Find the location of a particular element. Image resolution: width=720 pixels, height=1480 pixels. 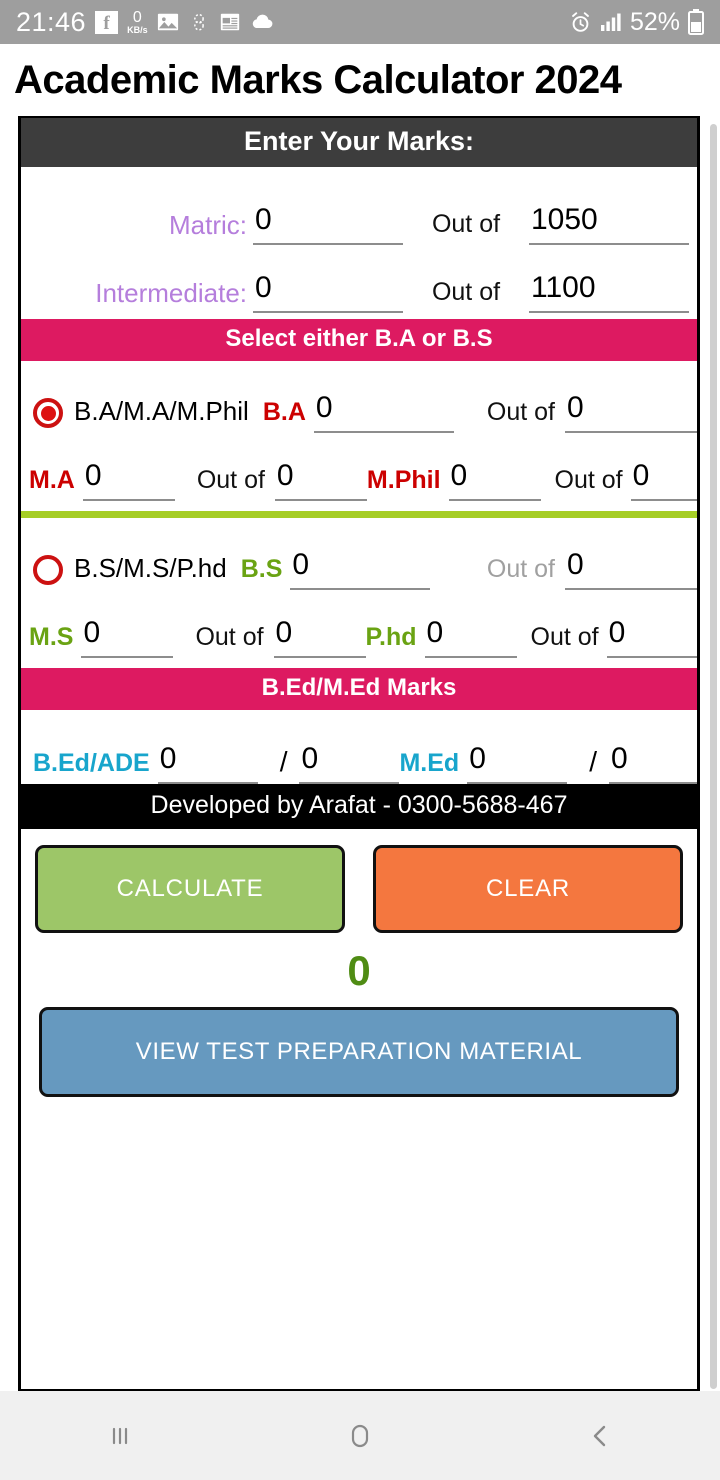

intermediate-total-input is located at coordinates (609, 292).